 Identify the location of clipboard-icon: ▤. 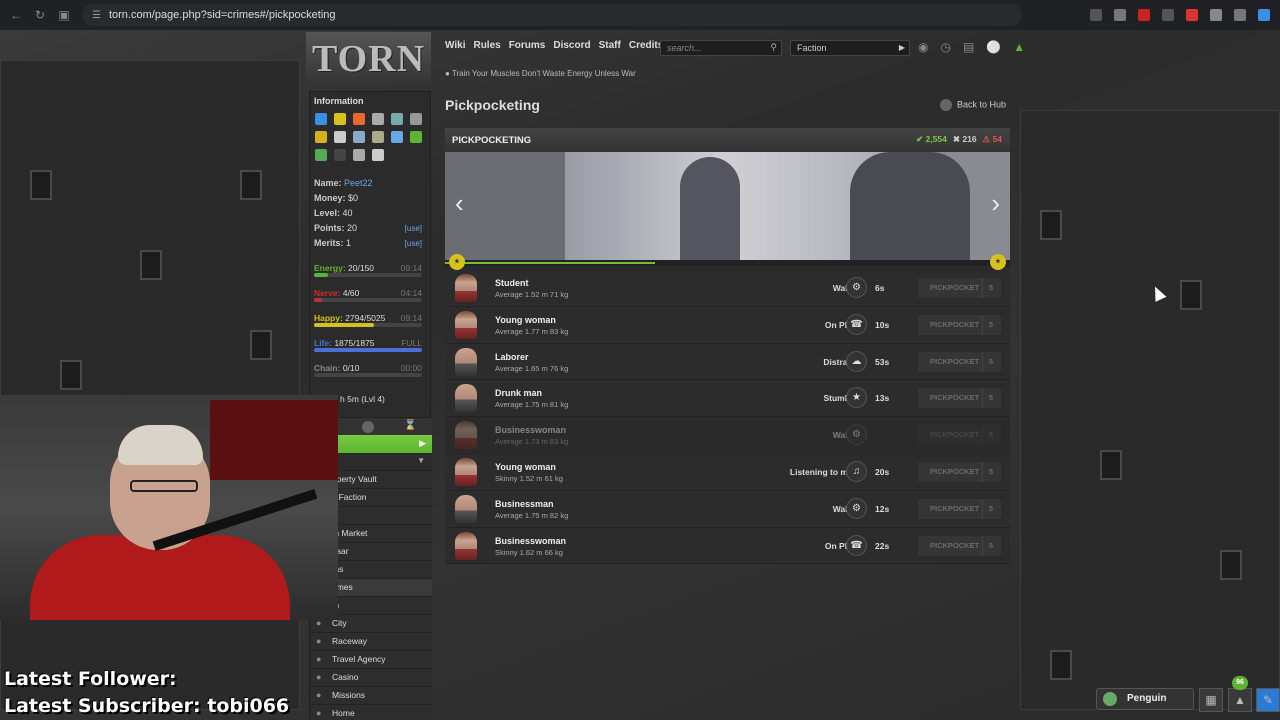
(968, 47).